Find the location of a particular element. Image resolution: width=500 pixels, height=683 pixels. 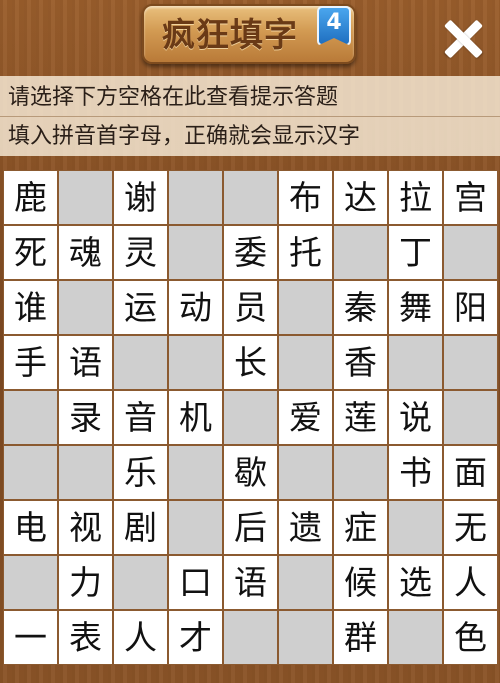

grid-cell-filled: 群 is located at coordinates (360, 637).